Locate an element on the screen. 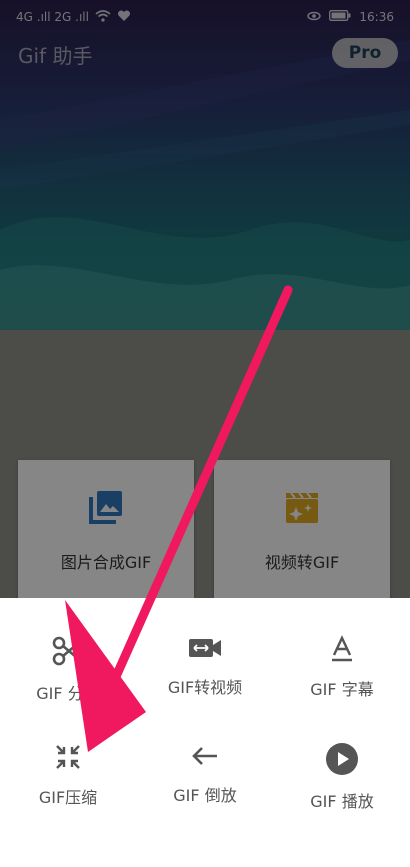 The width and height of the screenshot is (410, 867). video-camera-icon is located at coordinates (205, 648).